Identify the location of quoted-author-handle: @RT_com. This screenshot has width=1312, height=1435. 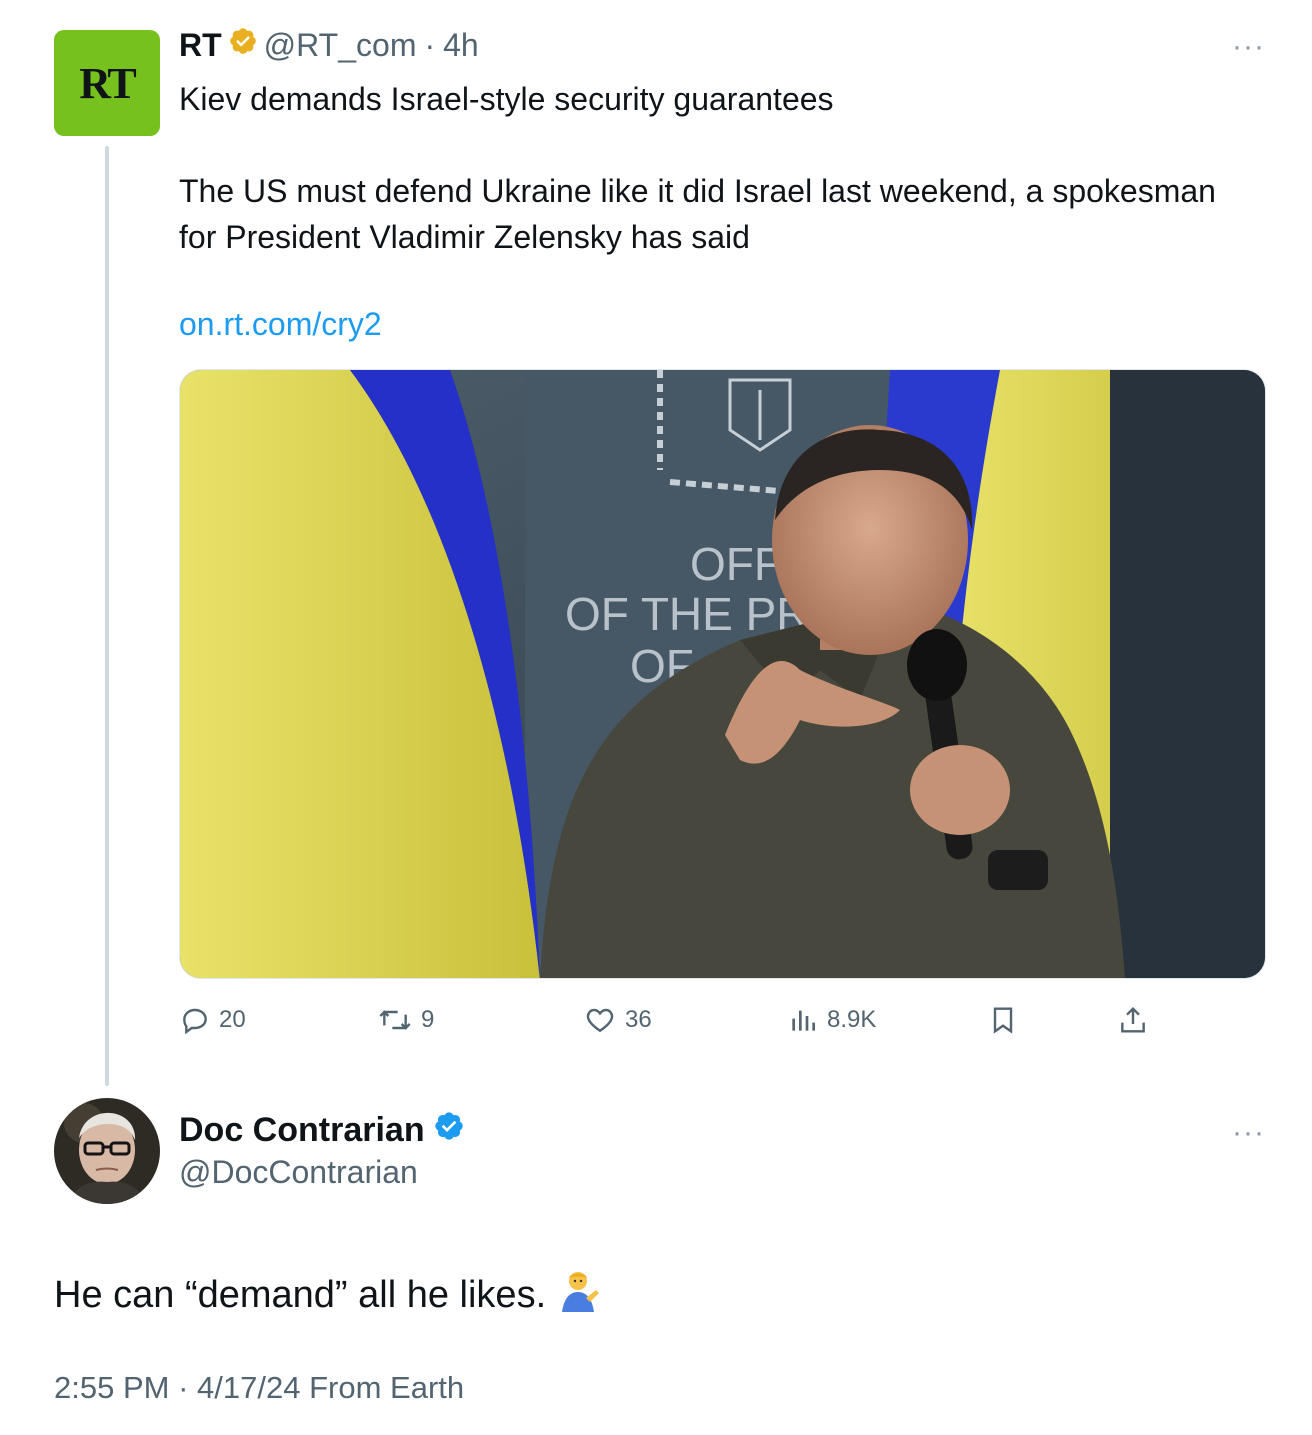
(340, 45).